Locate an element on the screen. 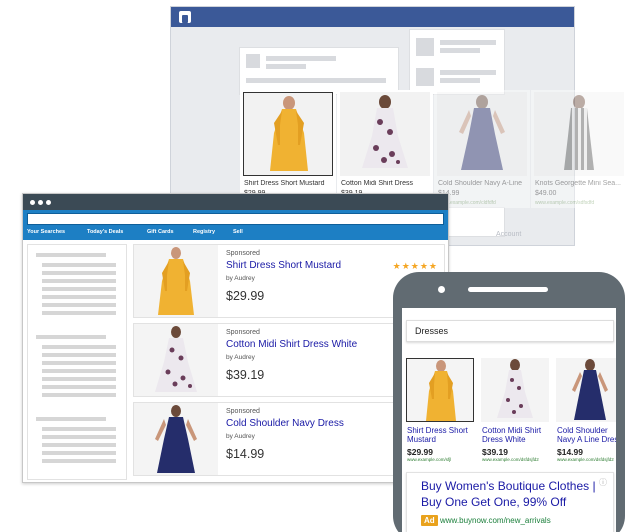  avatar is located at coordinates (253, 61).